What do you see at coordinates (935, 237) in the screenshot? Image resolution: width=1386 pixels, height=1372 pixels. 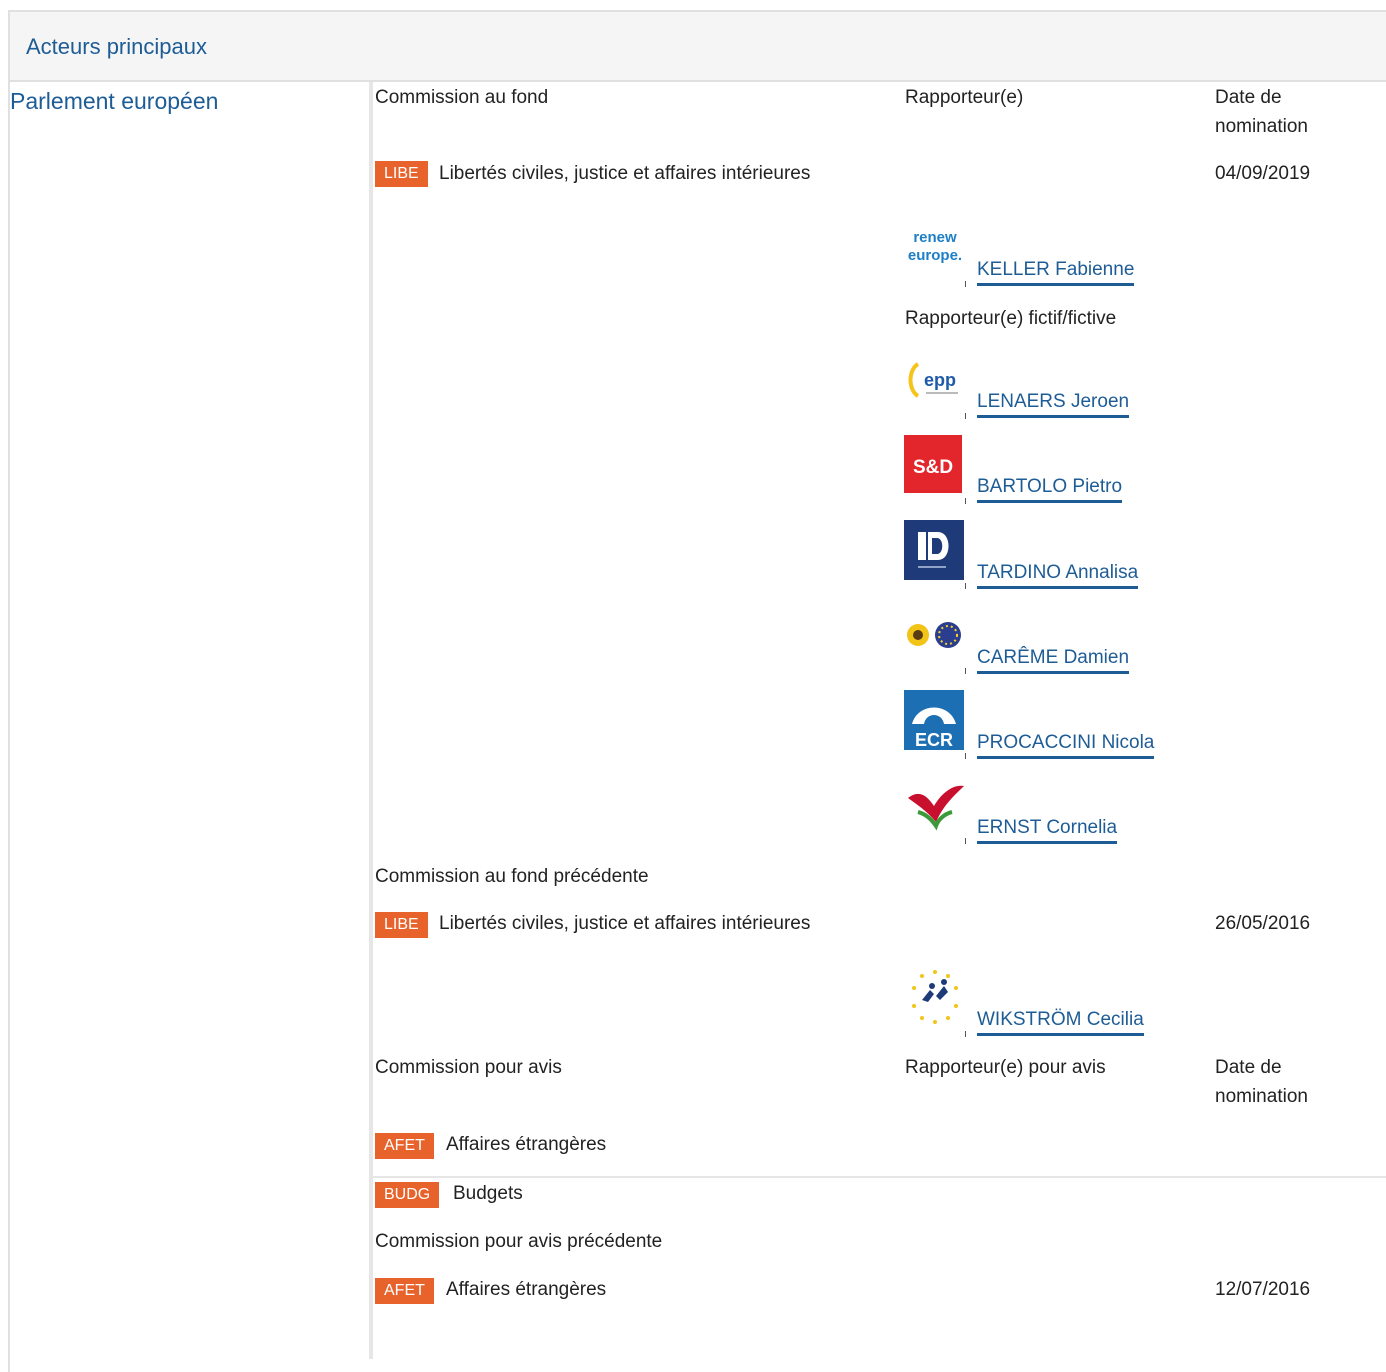 I see `svg-text: renew` at bounding box center [935, 237].